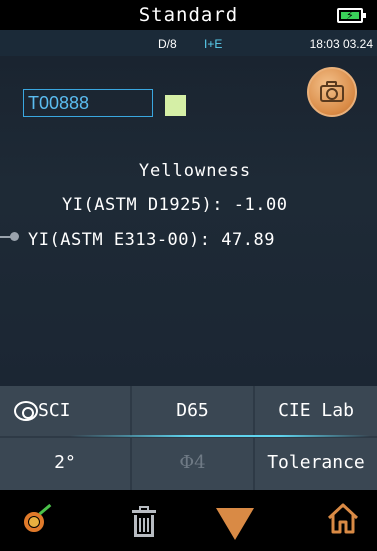 The height and width of the screenshot is (551, 377). What do you see at coordinates (26, 411) in the screenshot?
I see `specular-icon` at bounding box center [26, 411].